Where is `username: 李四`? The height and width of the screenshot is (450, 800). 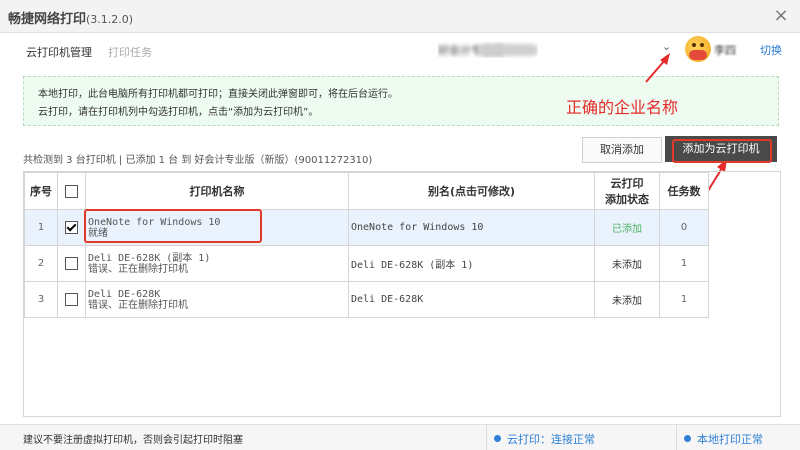
username: 李四 is located at coordinates (725, 50).